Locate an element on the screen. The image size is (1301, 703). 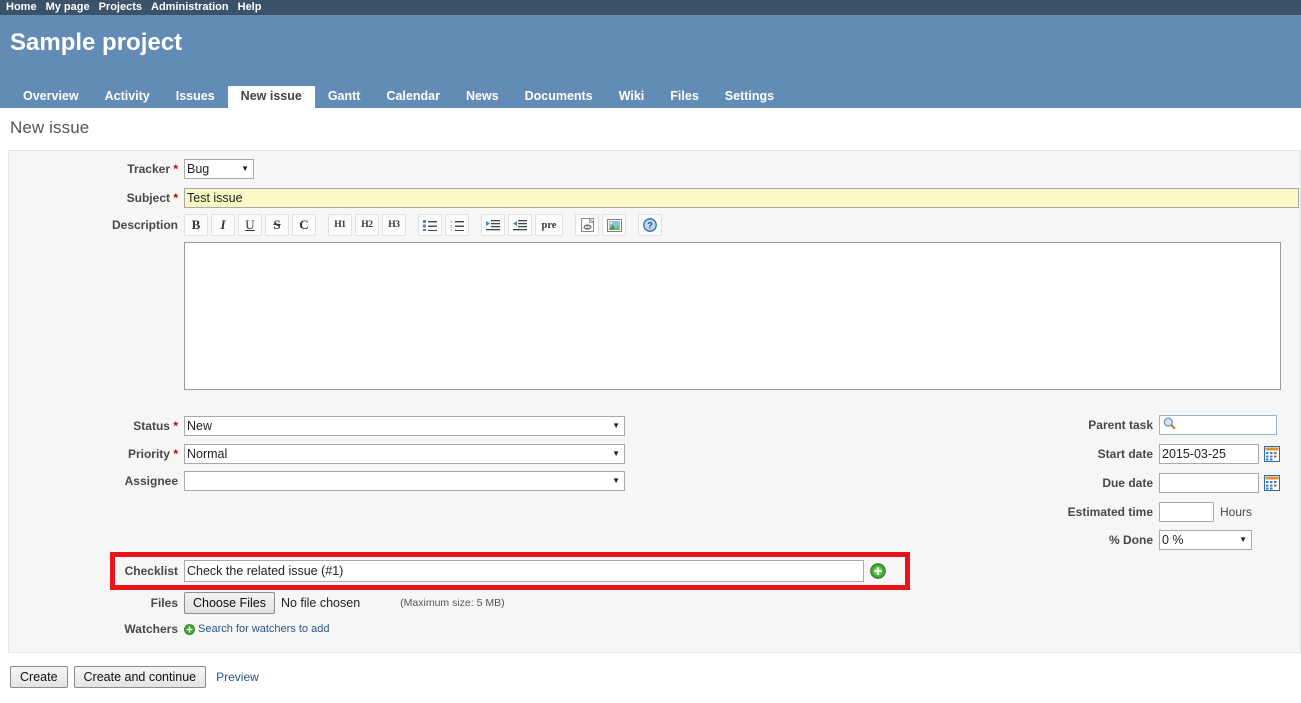
help-icon: ? is located at coordinates (650, 225).